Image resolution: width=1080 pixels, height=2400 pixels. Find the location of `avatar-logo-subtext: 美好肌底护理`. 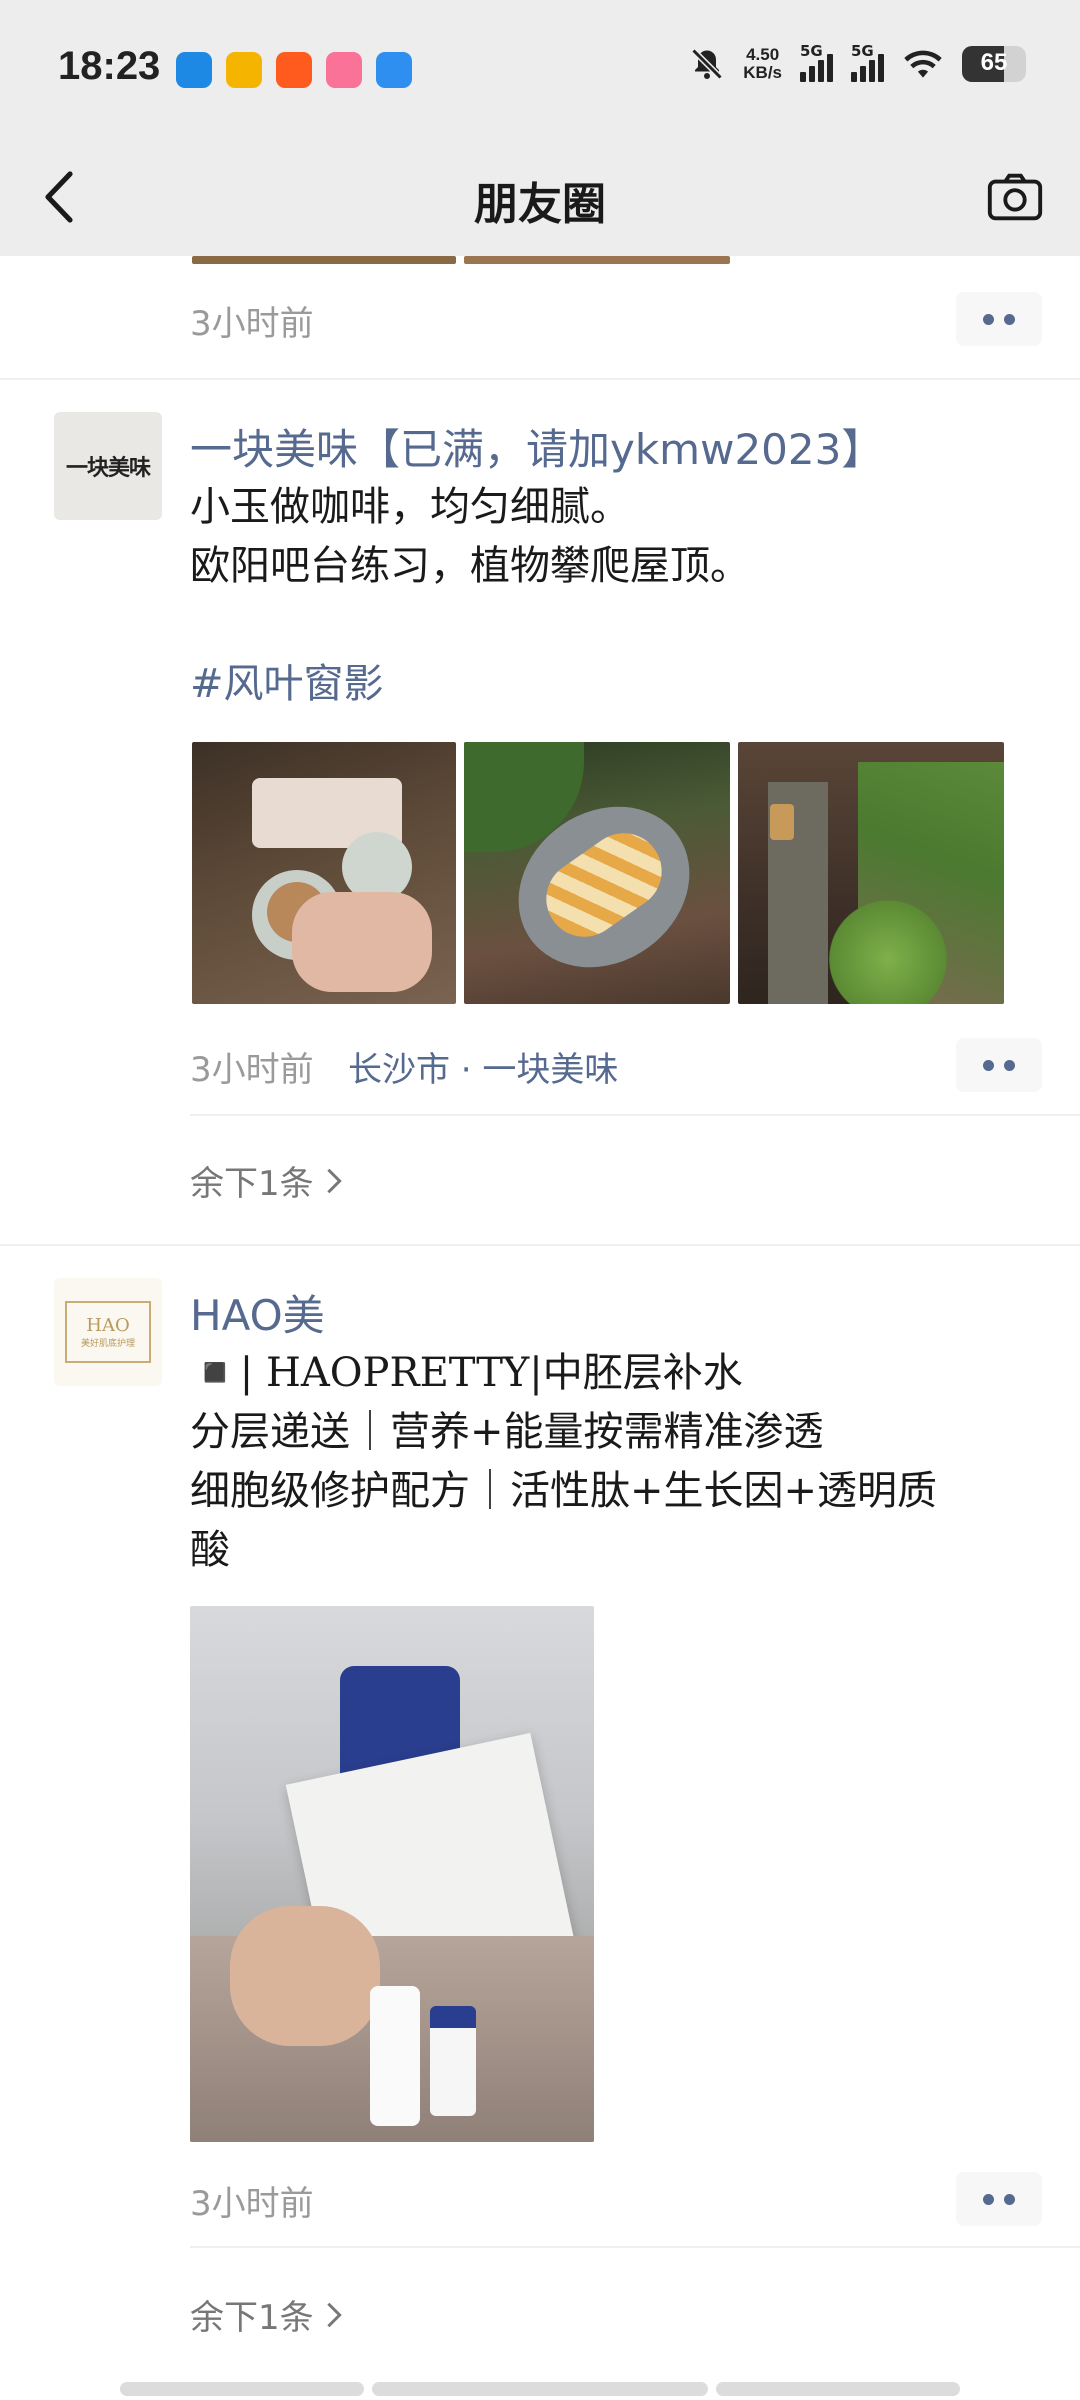

avatar-logo-subtext: 美好肌底护理 is located at coordinates (107, 1344).